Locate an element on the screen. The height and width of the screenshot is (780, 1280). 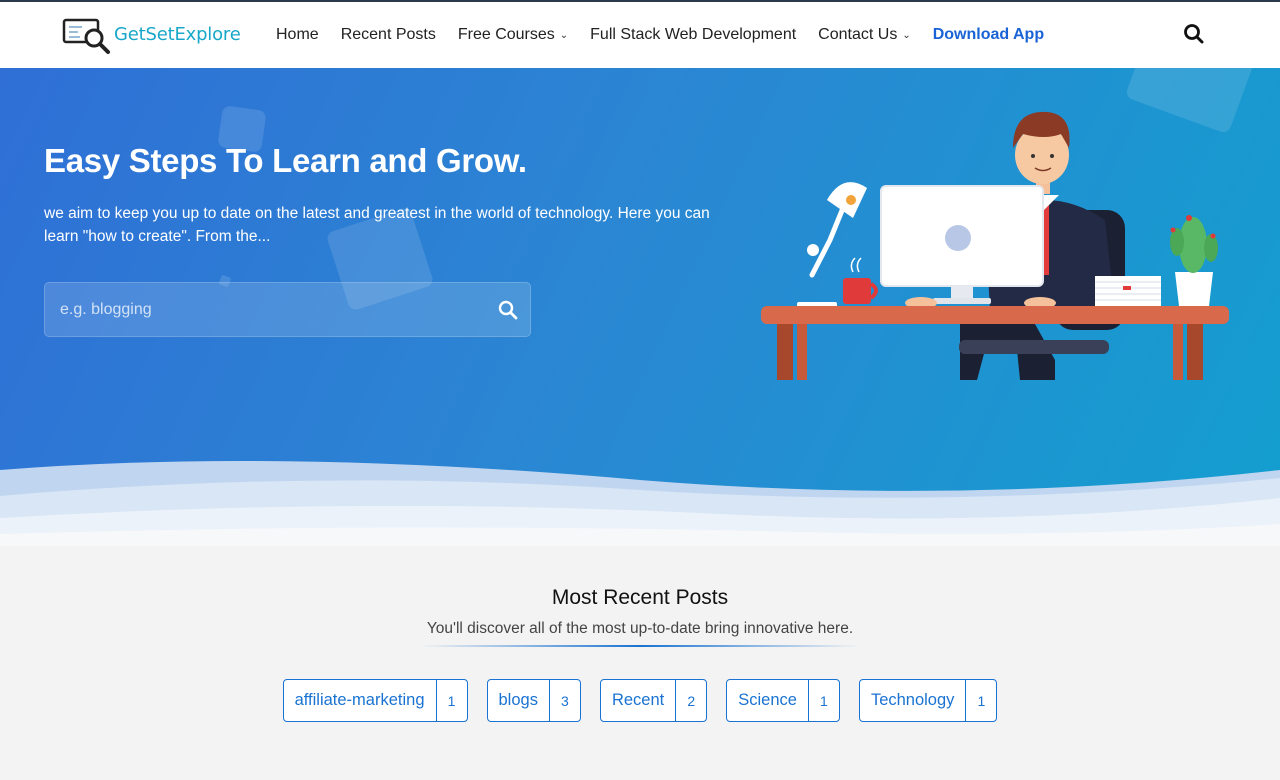
nav-download-app-label: Download App is located at coordinates (988, 34).